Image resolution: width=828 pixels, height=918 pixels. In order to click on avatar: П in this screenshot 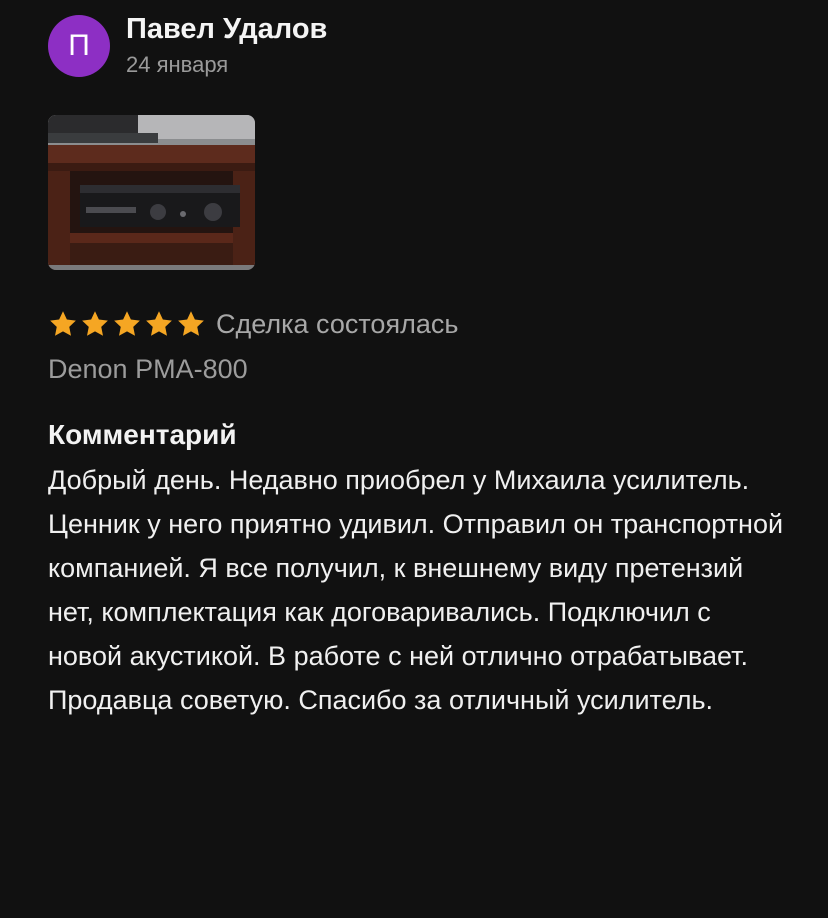, I will do `click(79, 46)`.